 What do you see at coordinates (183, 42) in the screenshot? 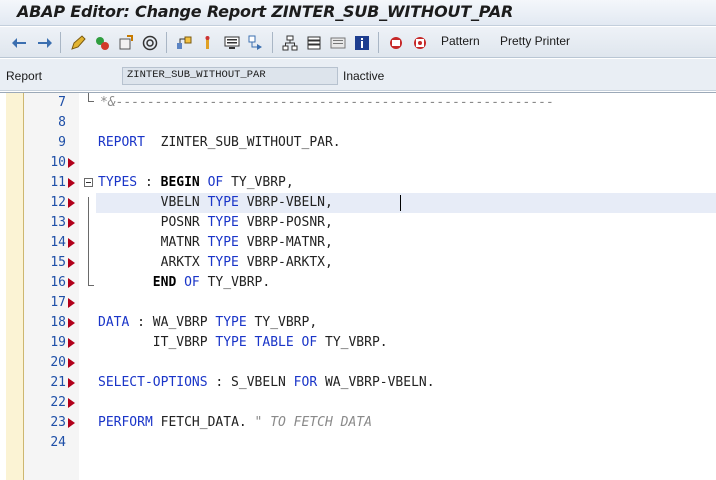
I see `where-used-icon` at bounding box center [183, 42].